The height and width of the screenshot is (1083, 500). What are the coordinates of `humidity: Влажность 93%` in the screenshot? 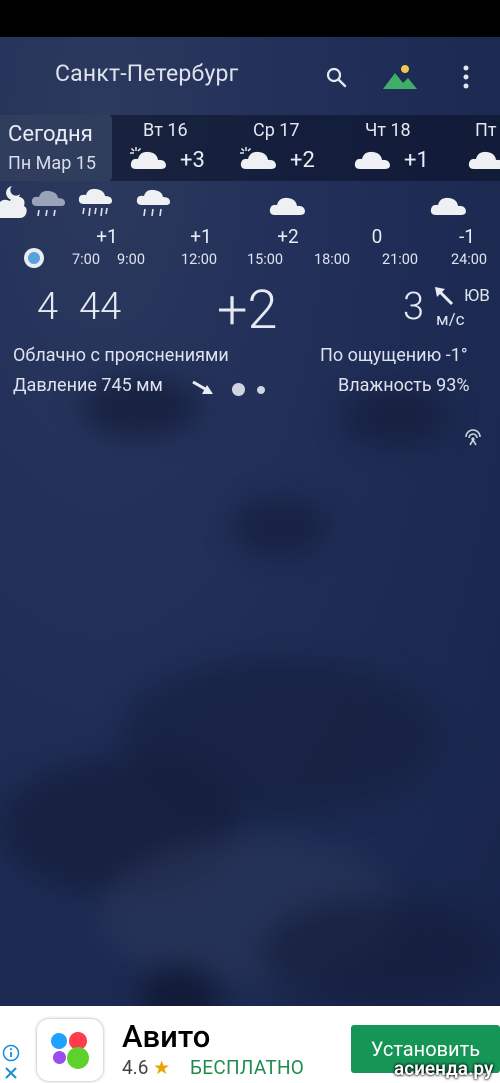 It's located at (404, 385).